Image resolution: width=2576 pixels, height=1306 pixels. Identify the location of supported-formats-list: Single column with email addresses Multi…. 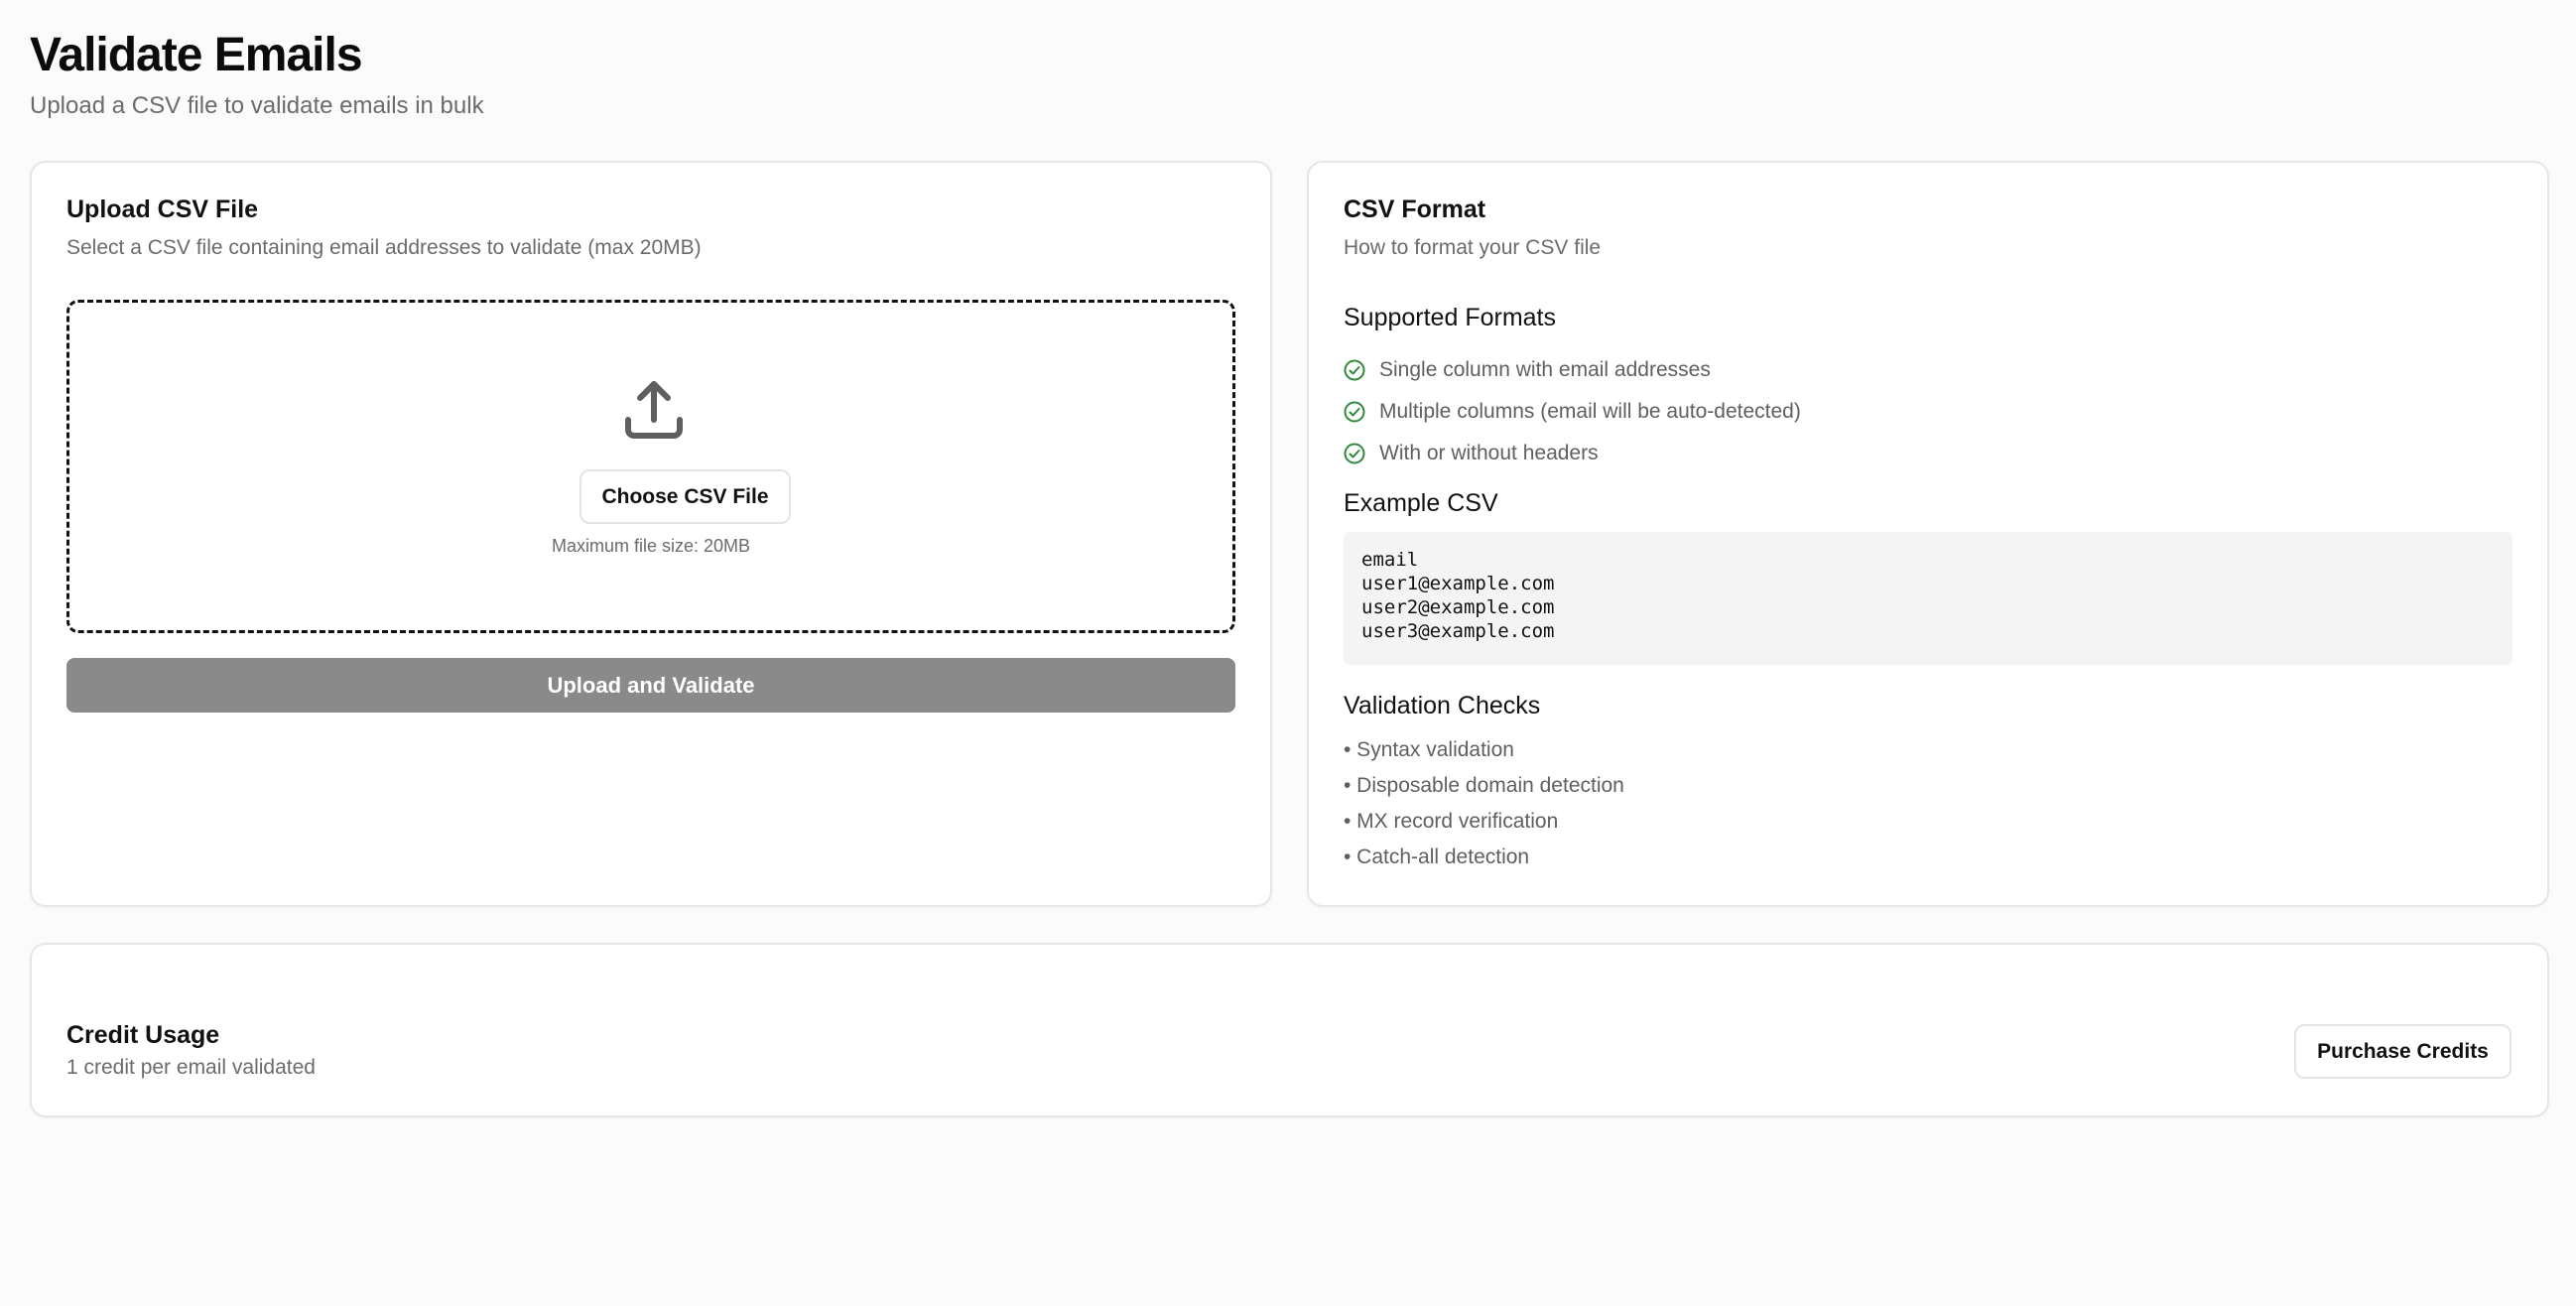
(1573, 411).